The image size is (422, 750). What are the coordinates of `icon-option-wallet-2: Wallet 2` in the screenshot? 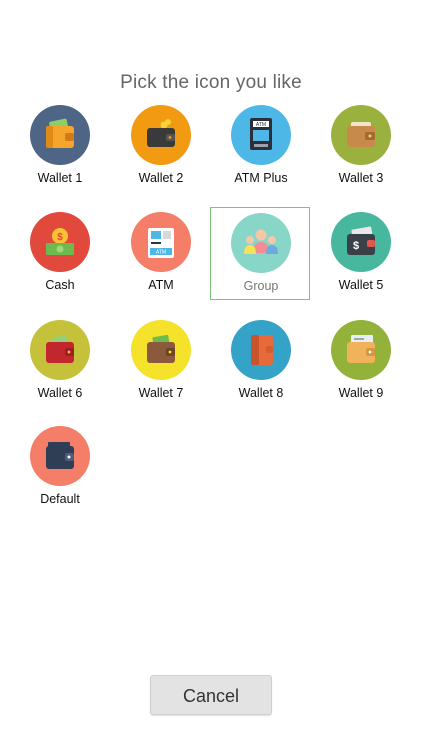 It's located at (161, 151).